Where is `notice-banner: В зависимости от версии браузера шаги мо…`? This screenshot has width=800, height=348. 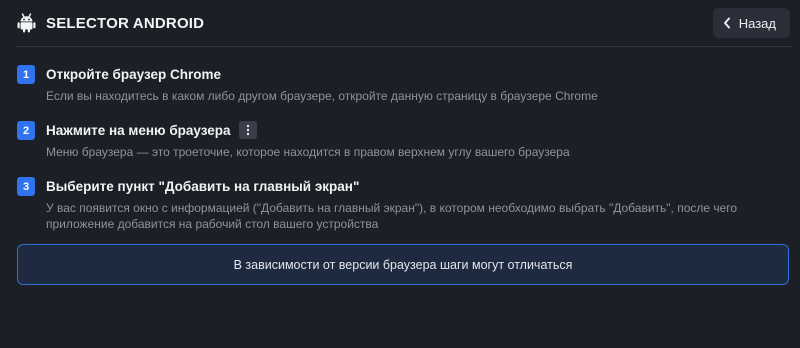
notice-banner: В зависимости от версии браузера шаги мо… is located at coordinates (403, 264).